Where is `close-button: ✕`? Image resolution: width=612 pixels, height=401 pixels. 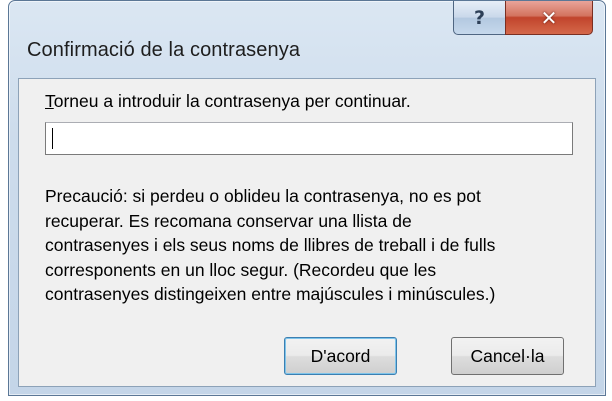 close-button: ✕ is located at coordinates (549, 18).